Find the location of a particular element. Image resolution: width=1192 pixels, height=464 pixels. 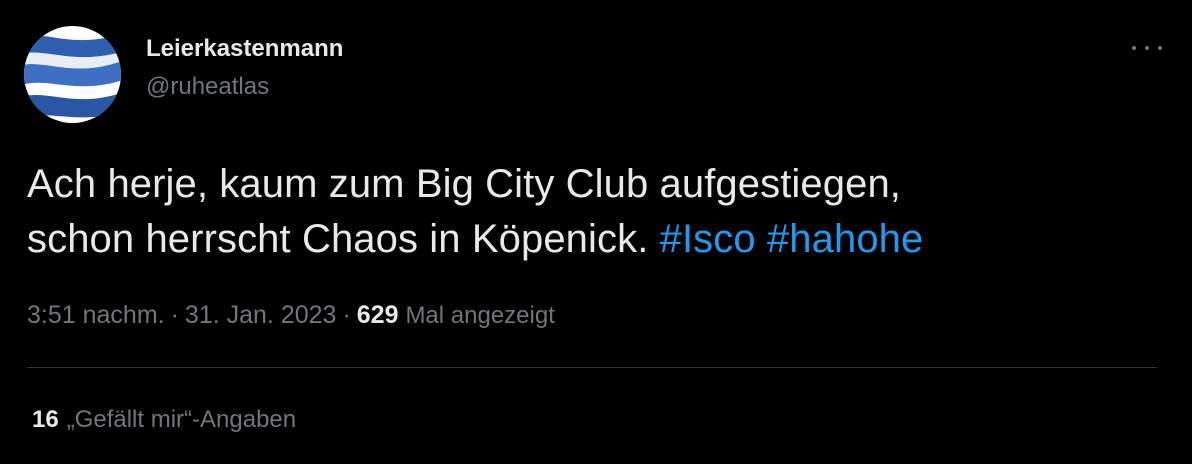

tweet-time: 3:51 nachm. is located at coordinates (96, 315).